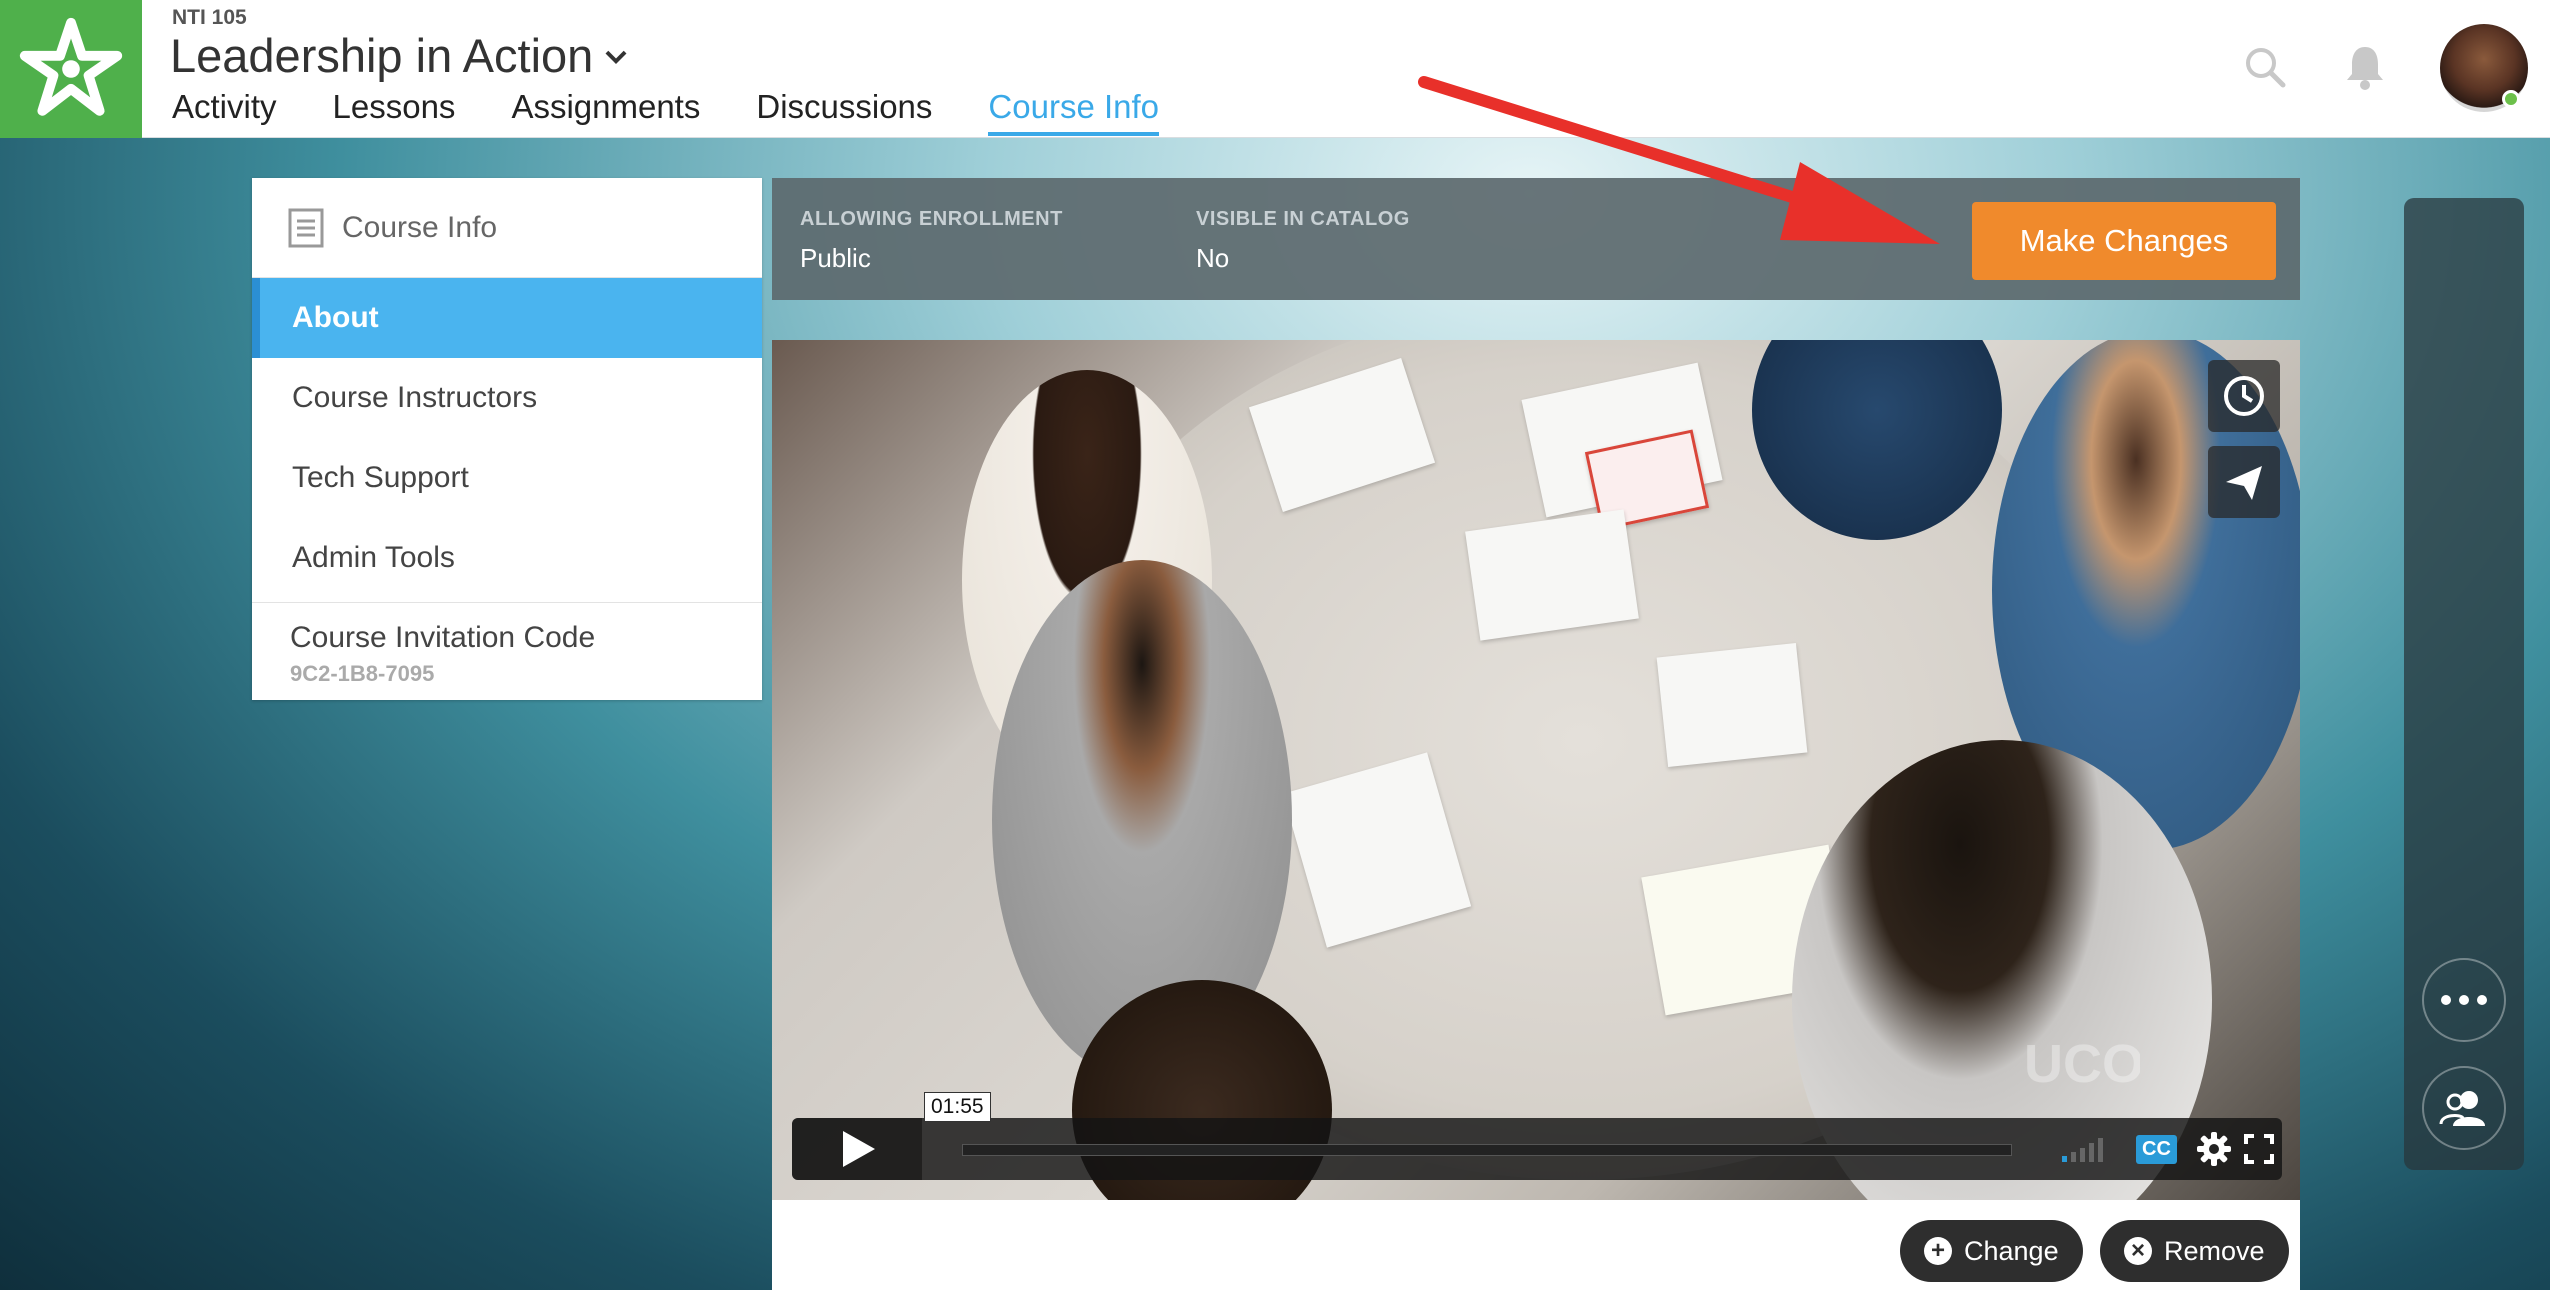 Image resolution: width=2550 pixels, height=1290 pixels. Describe the element at coordinates (209, 17) in the screenshot. I see `course-code: NTI 105` at that location.